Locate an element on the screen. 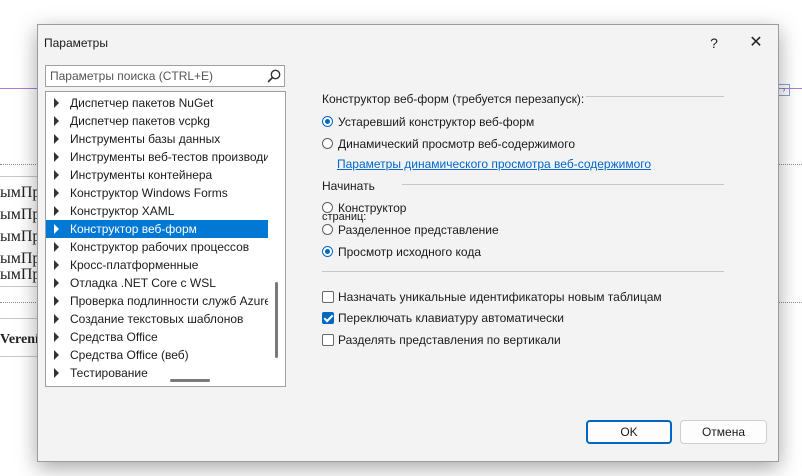  tree-item-label: Диспетчер пакетов NuGet is located at coordinates (142, 103).